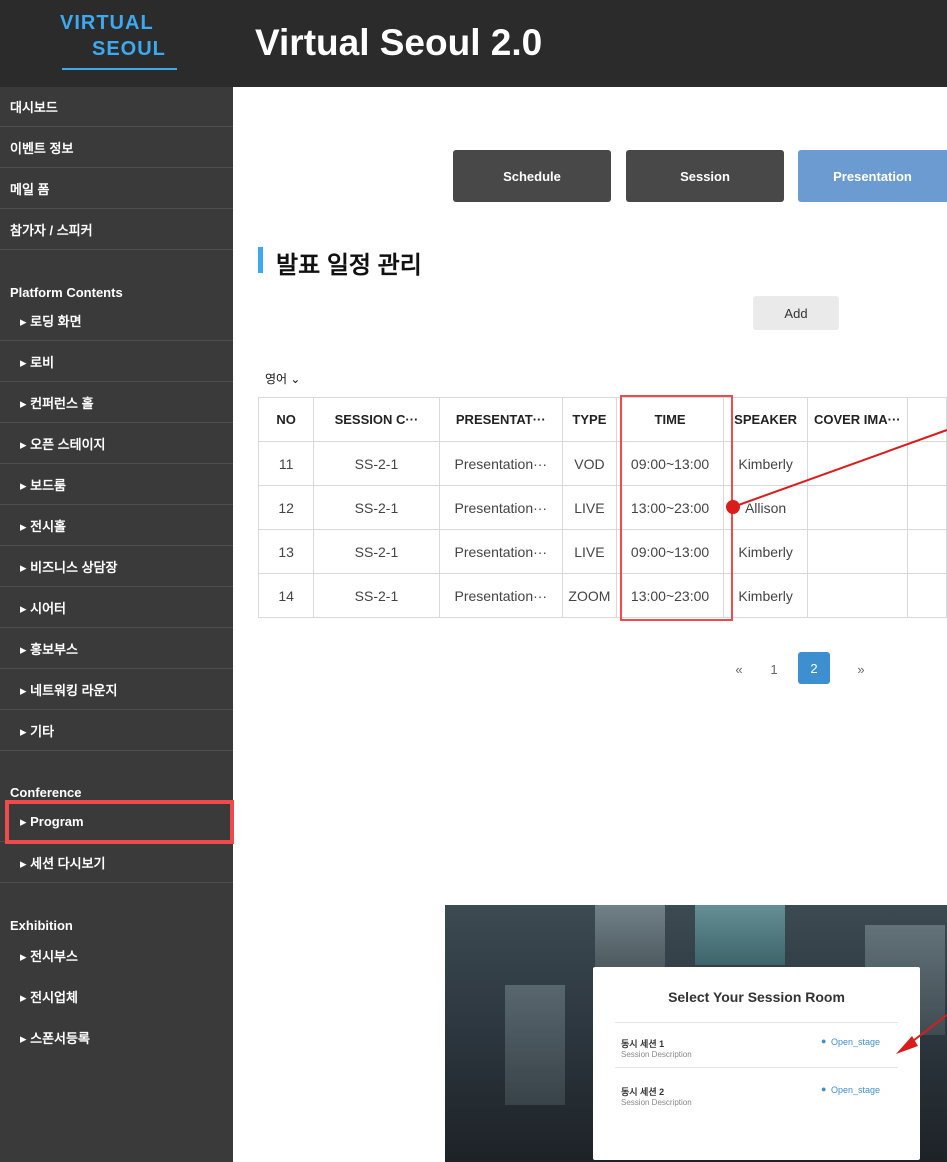 Image resolution: width=947 pixels, height=1162 pixels. I want to click on col-header-type: TYPE, so click(589, 419).